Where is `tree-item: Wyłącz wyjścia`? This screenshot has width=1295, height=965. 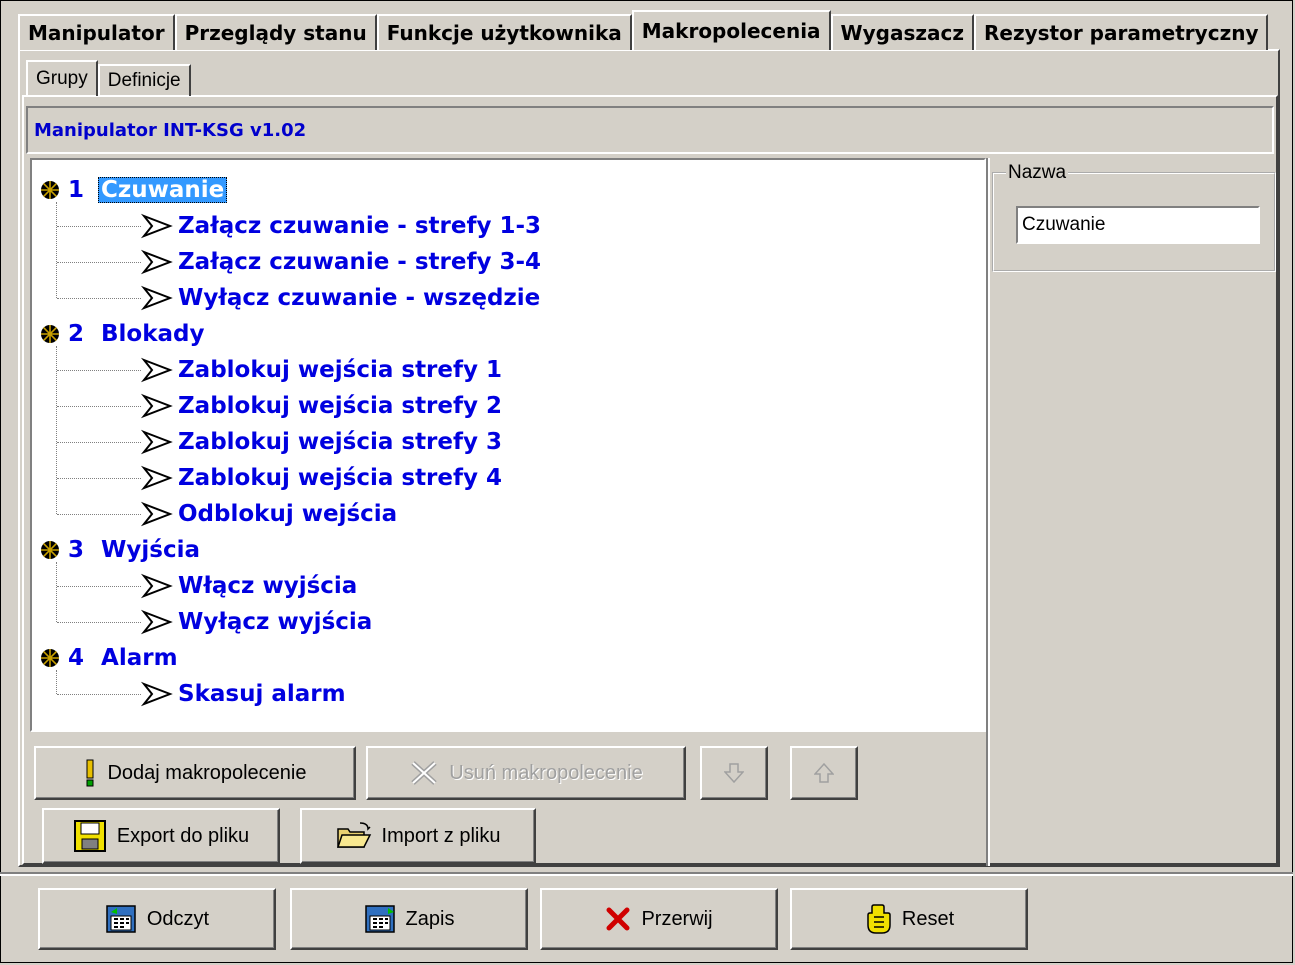
tree-item: Wyłącz wyjścia is located at coordinates (256, 622).